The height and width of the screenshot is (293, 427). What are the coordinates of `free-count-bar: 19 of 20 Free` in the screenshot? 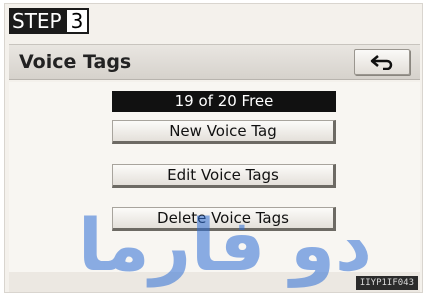 It's located at (224, 101).